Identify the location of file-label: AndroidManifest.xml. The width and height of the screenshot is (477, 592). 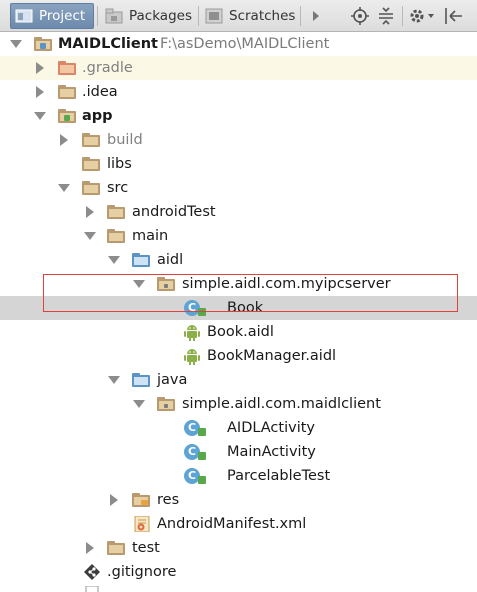
(232, 524).